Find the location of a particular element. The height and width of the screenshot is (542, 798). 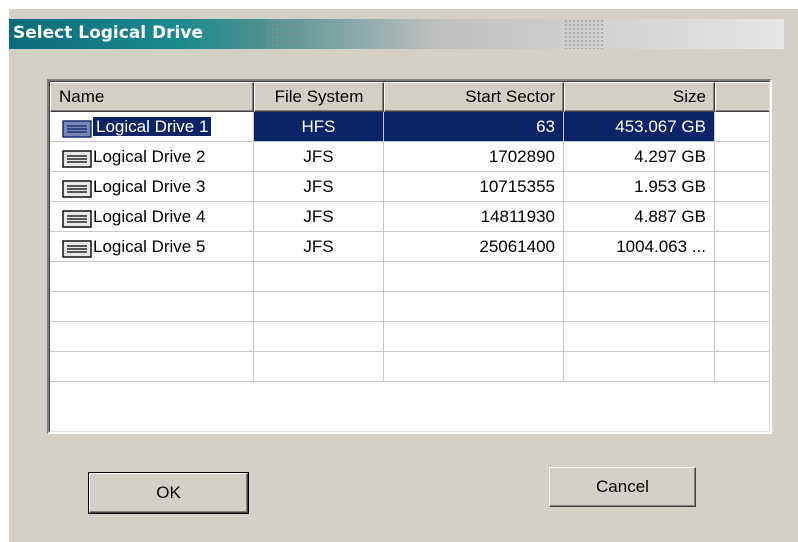

drive-name: Logical Drive 3 is located at coordinates (149, 186).